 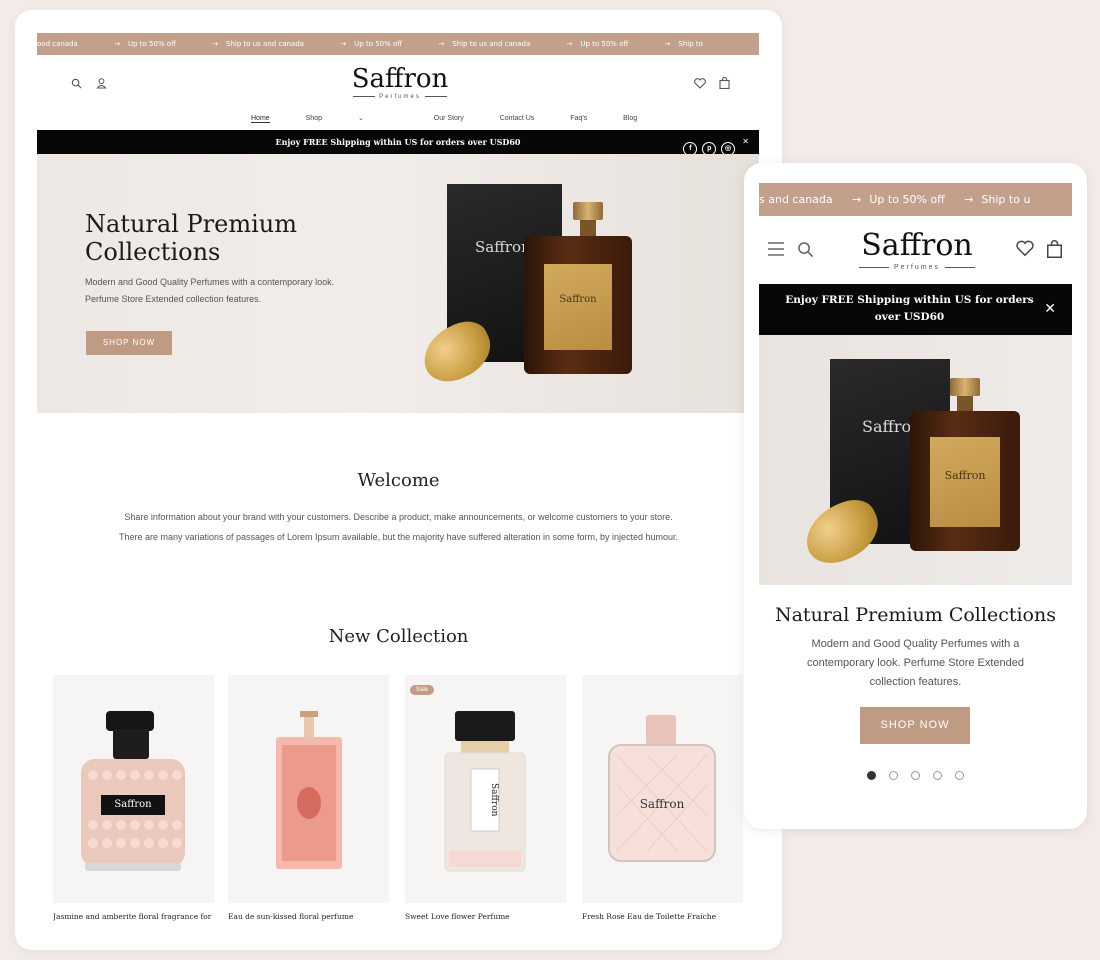 I want to click on product-name: Eau de sun-kissed floral perfume, so click(x=308, y=916).